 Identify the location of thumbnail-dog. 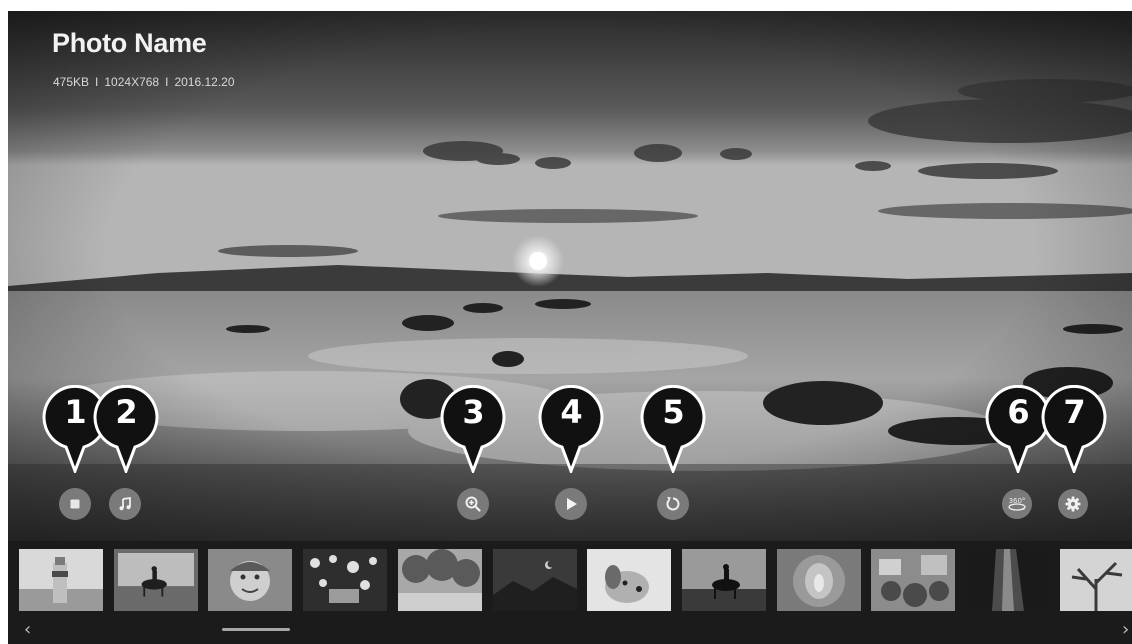
(629, 580).